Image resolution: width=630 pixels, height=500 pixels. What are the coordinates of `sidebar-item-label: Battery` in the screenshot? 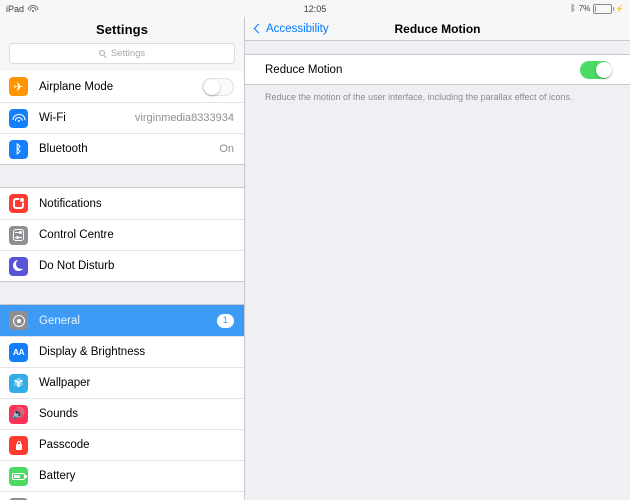 It's located at (57, 476).